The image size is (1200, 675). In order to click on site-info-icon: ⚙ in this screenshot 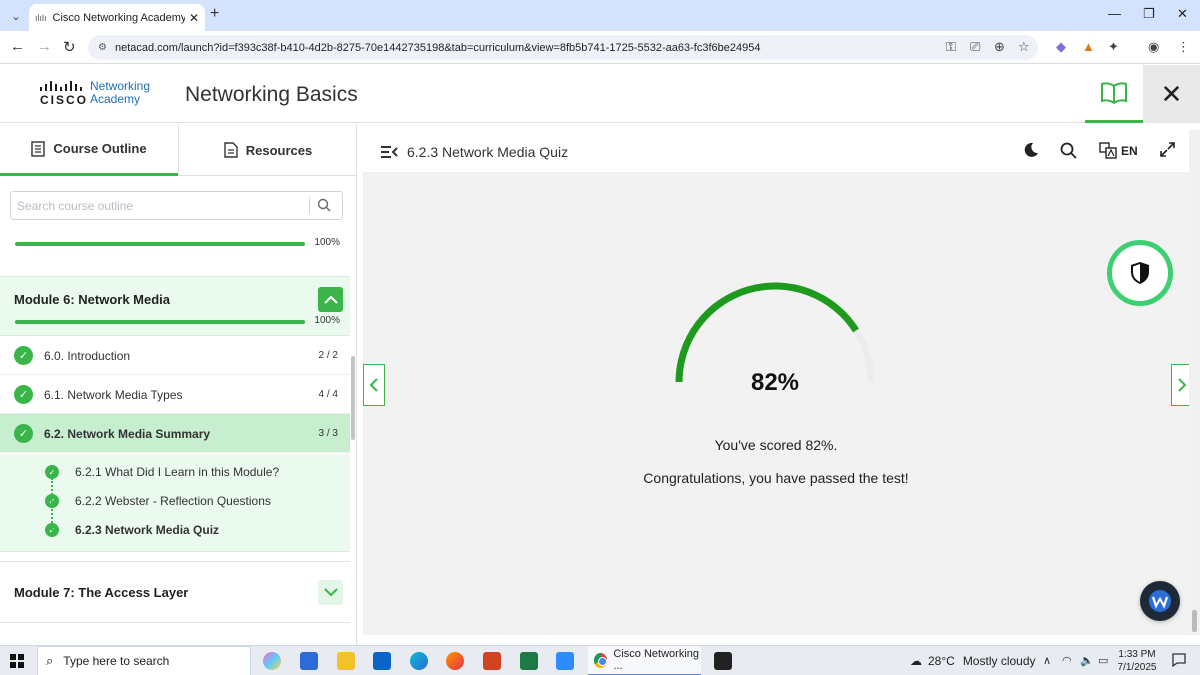, I will do `click(102, 47)`.